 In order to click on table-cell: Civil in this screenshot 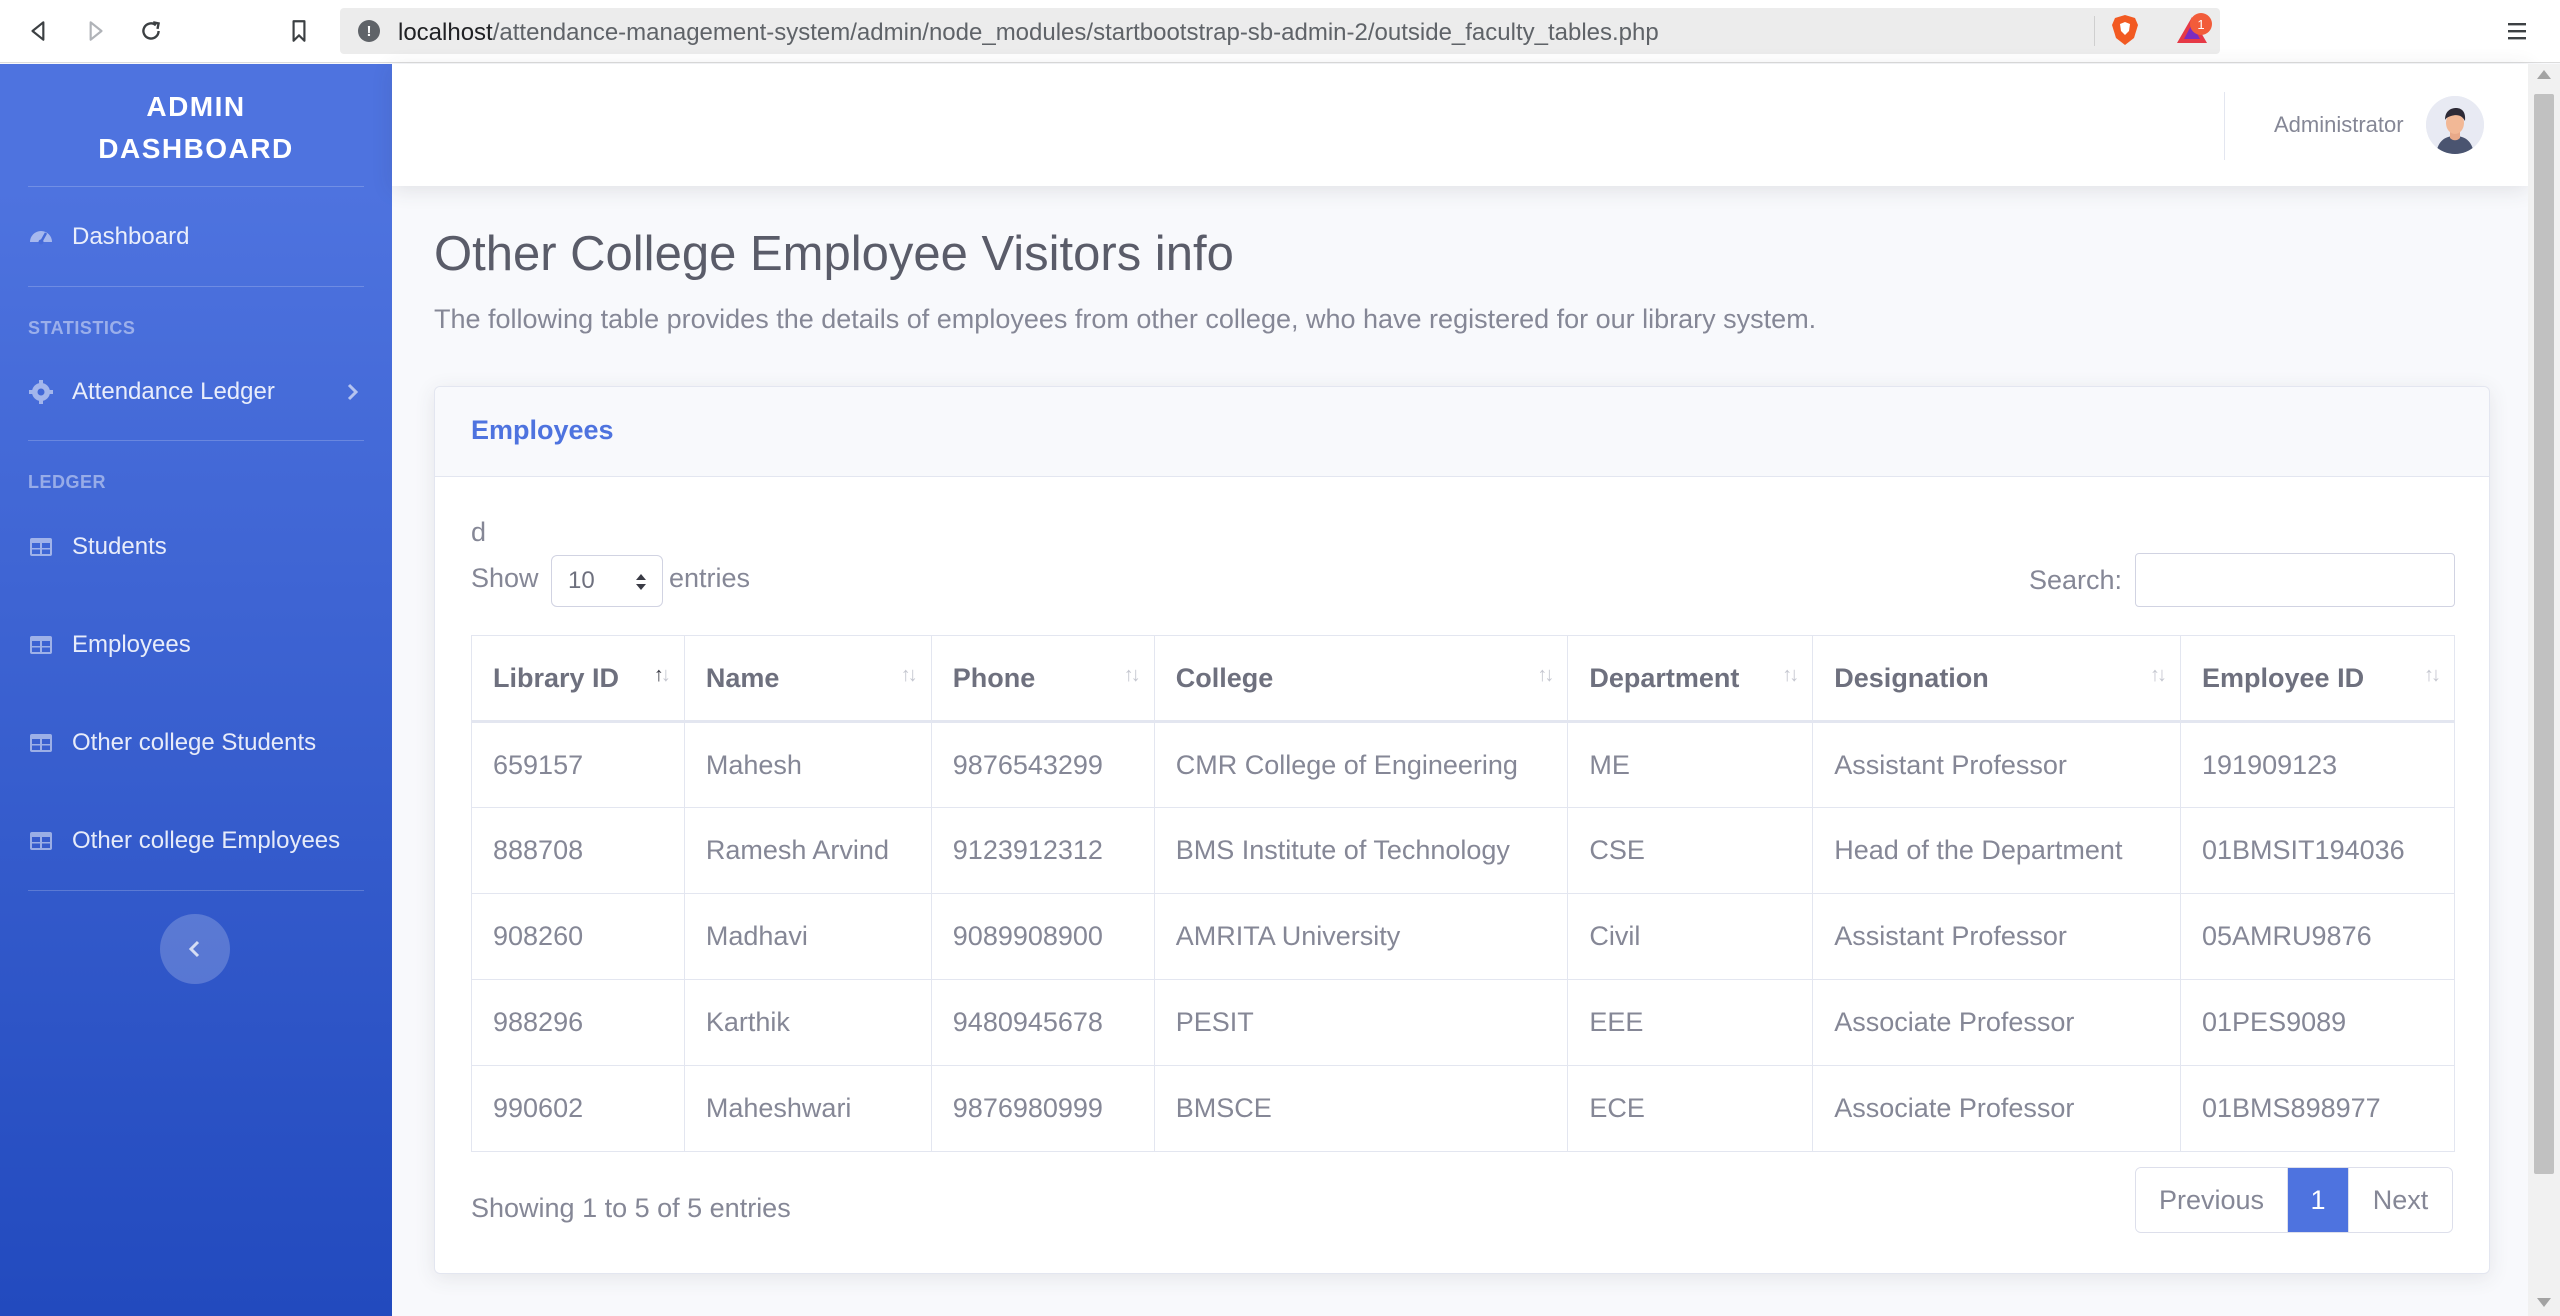, I will do `click(1690, 936)`.